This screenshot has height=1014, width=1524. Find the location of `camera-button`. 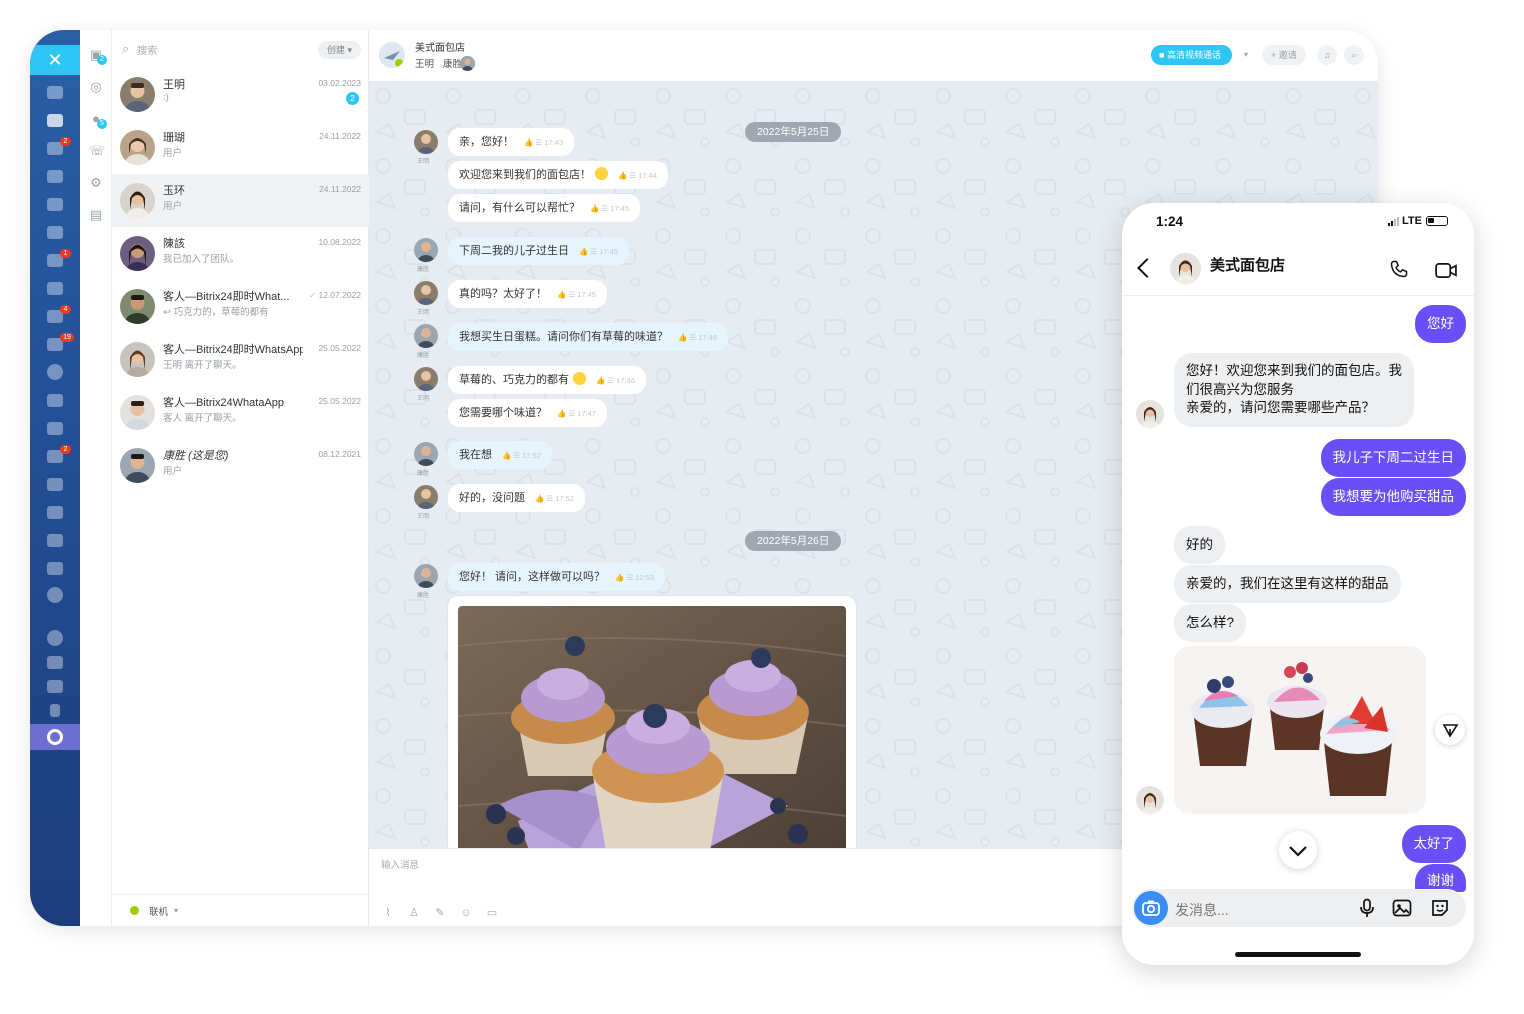

camera-button is located at coordinates (1151, 908).